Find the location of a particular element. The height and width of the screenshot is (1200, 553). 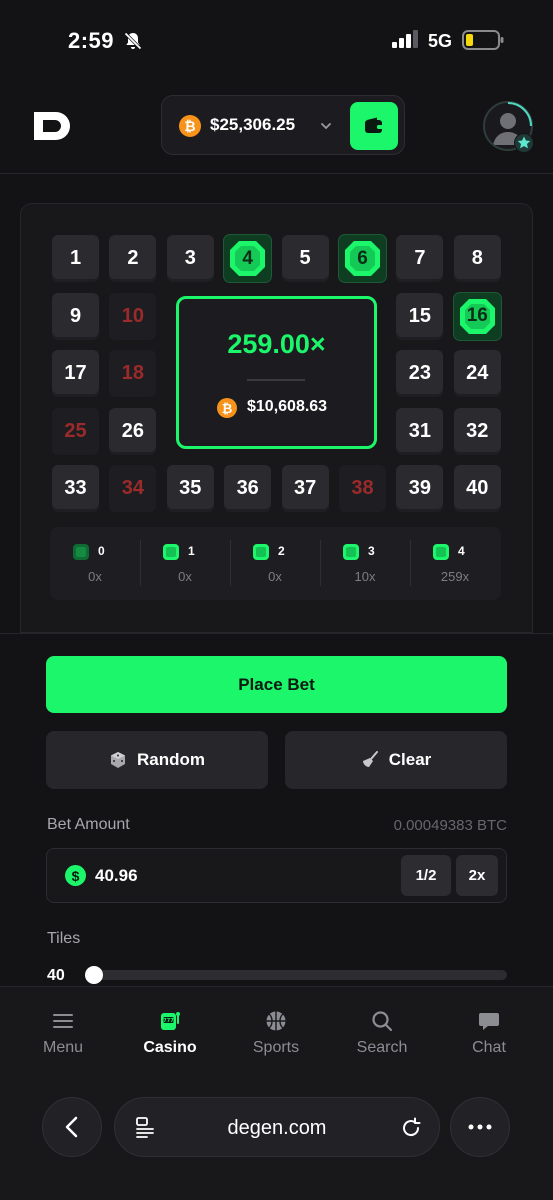

svg-text: 777 is located at coordinates (168, 1021).